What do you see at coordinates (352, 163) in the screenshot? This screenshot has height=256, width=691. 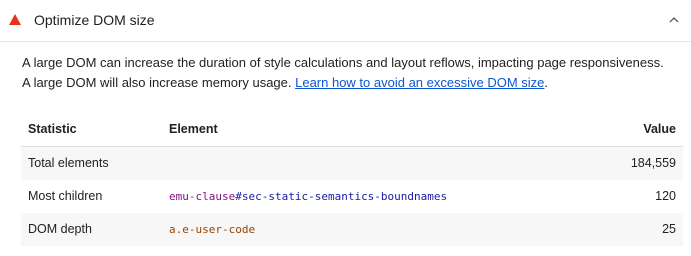 I see `table-row: Total elements 184,559` at bounding box center [352, 163].